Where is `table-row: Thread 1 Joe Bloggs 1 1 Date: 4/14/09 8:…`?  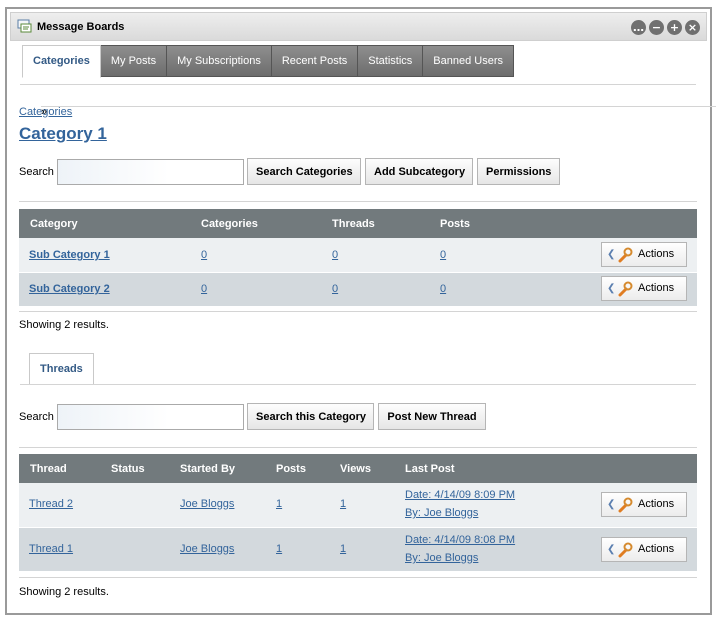 table-row: Thread 1 Joe Bloggs 1 1 Date: 4/14/09 8:… is located at coordinates (358, 550).